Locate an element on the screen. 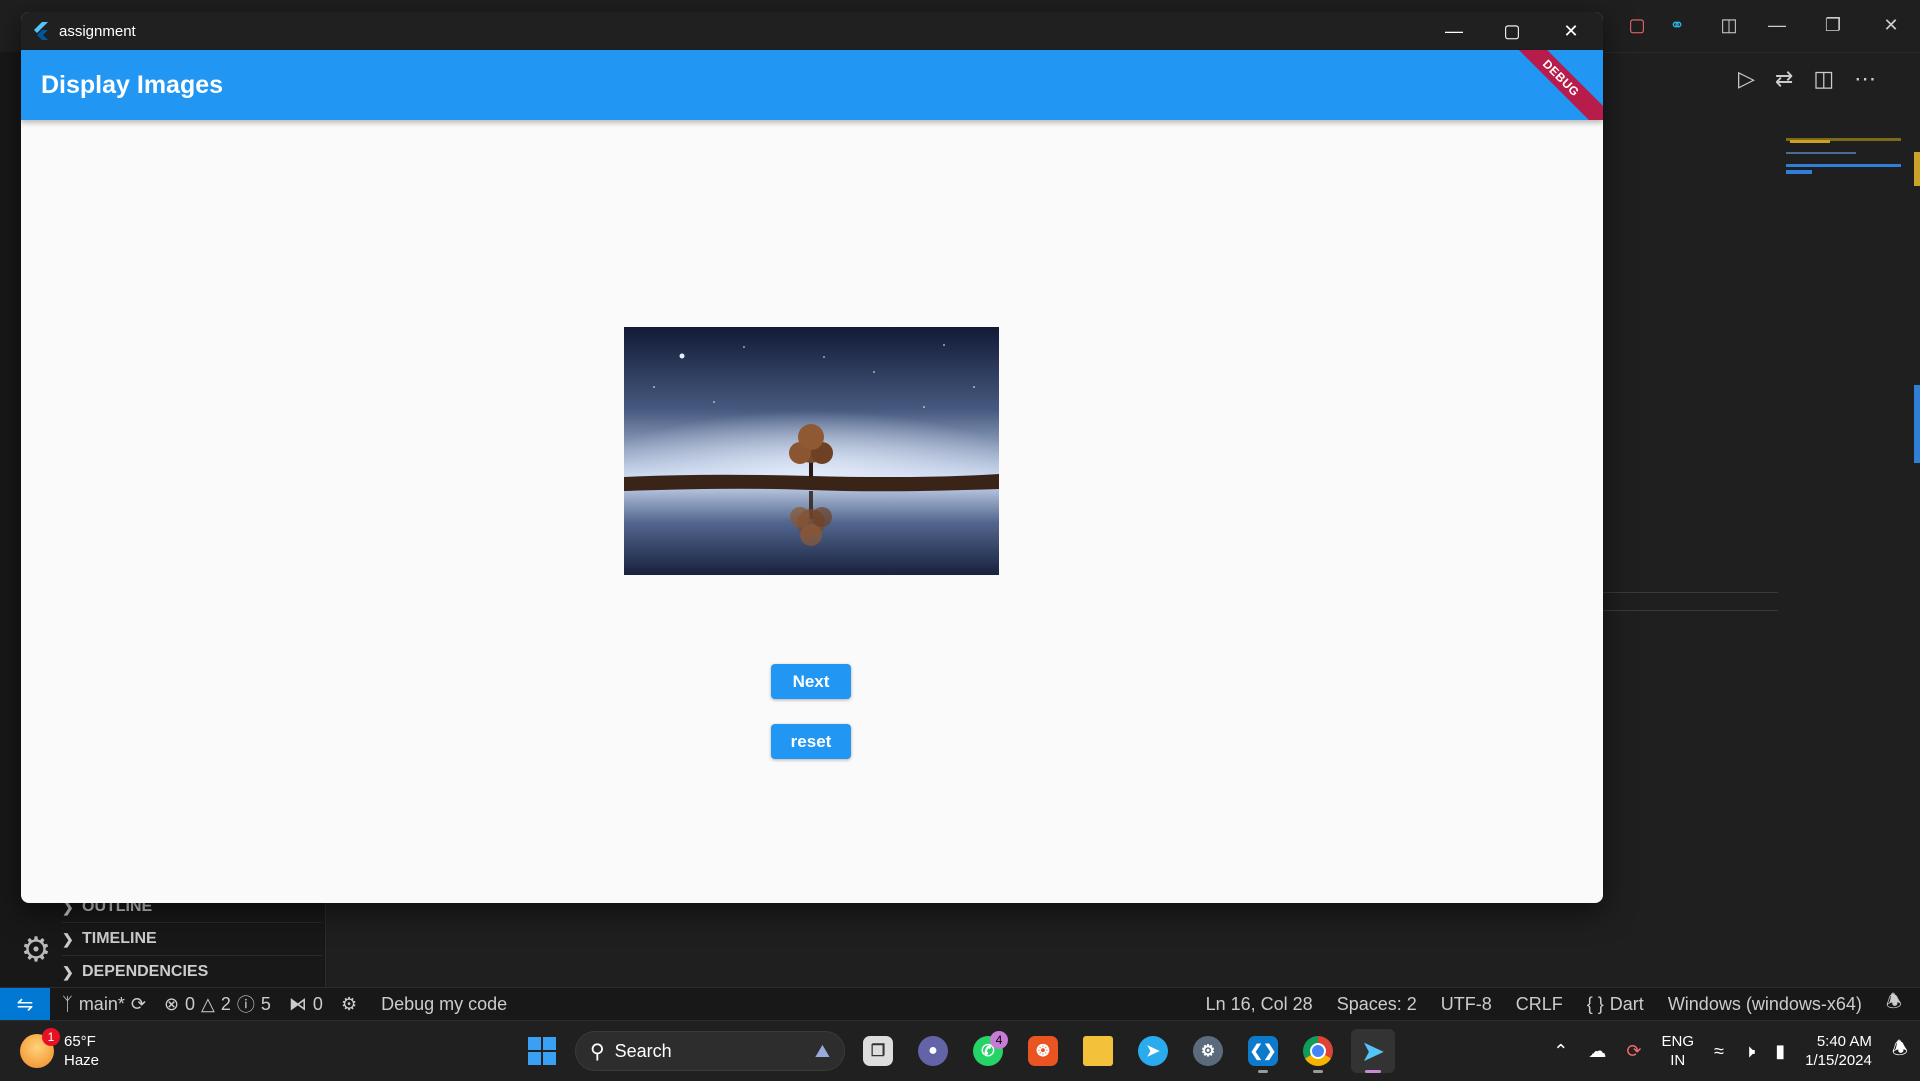  vscode-accounts-icon: ▢ is located at coordinates (1637, 25).